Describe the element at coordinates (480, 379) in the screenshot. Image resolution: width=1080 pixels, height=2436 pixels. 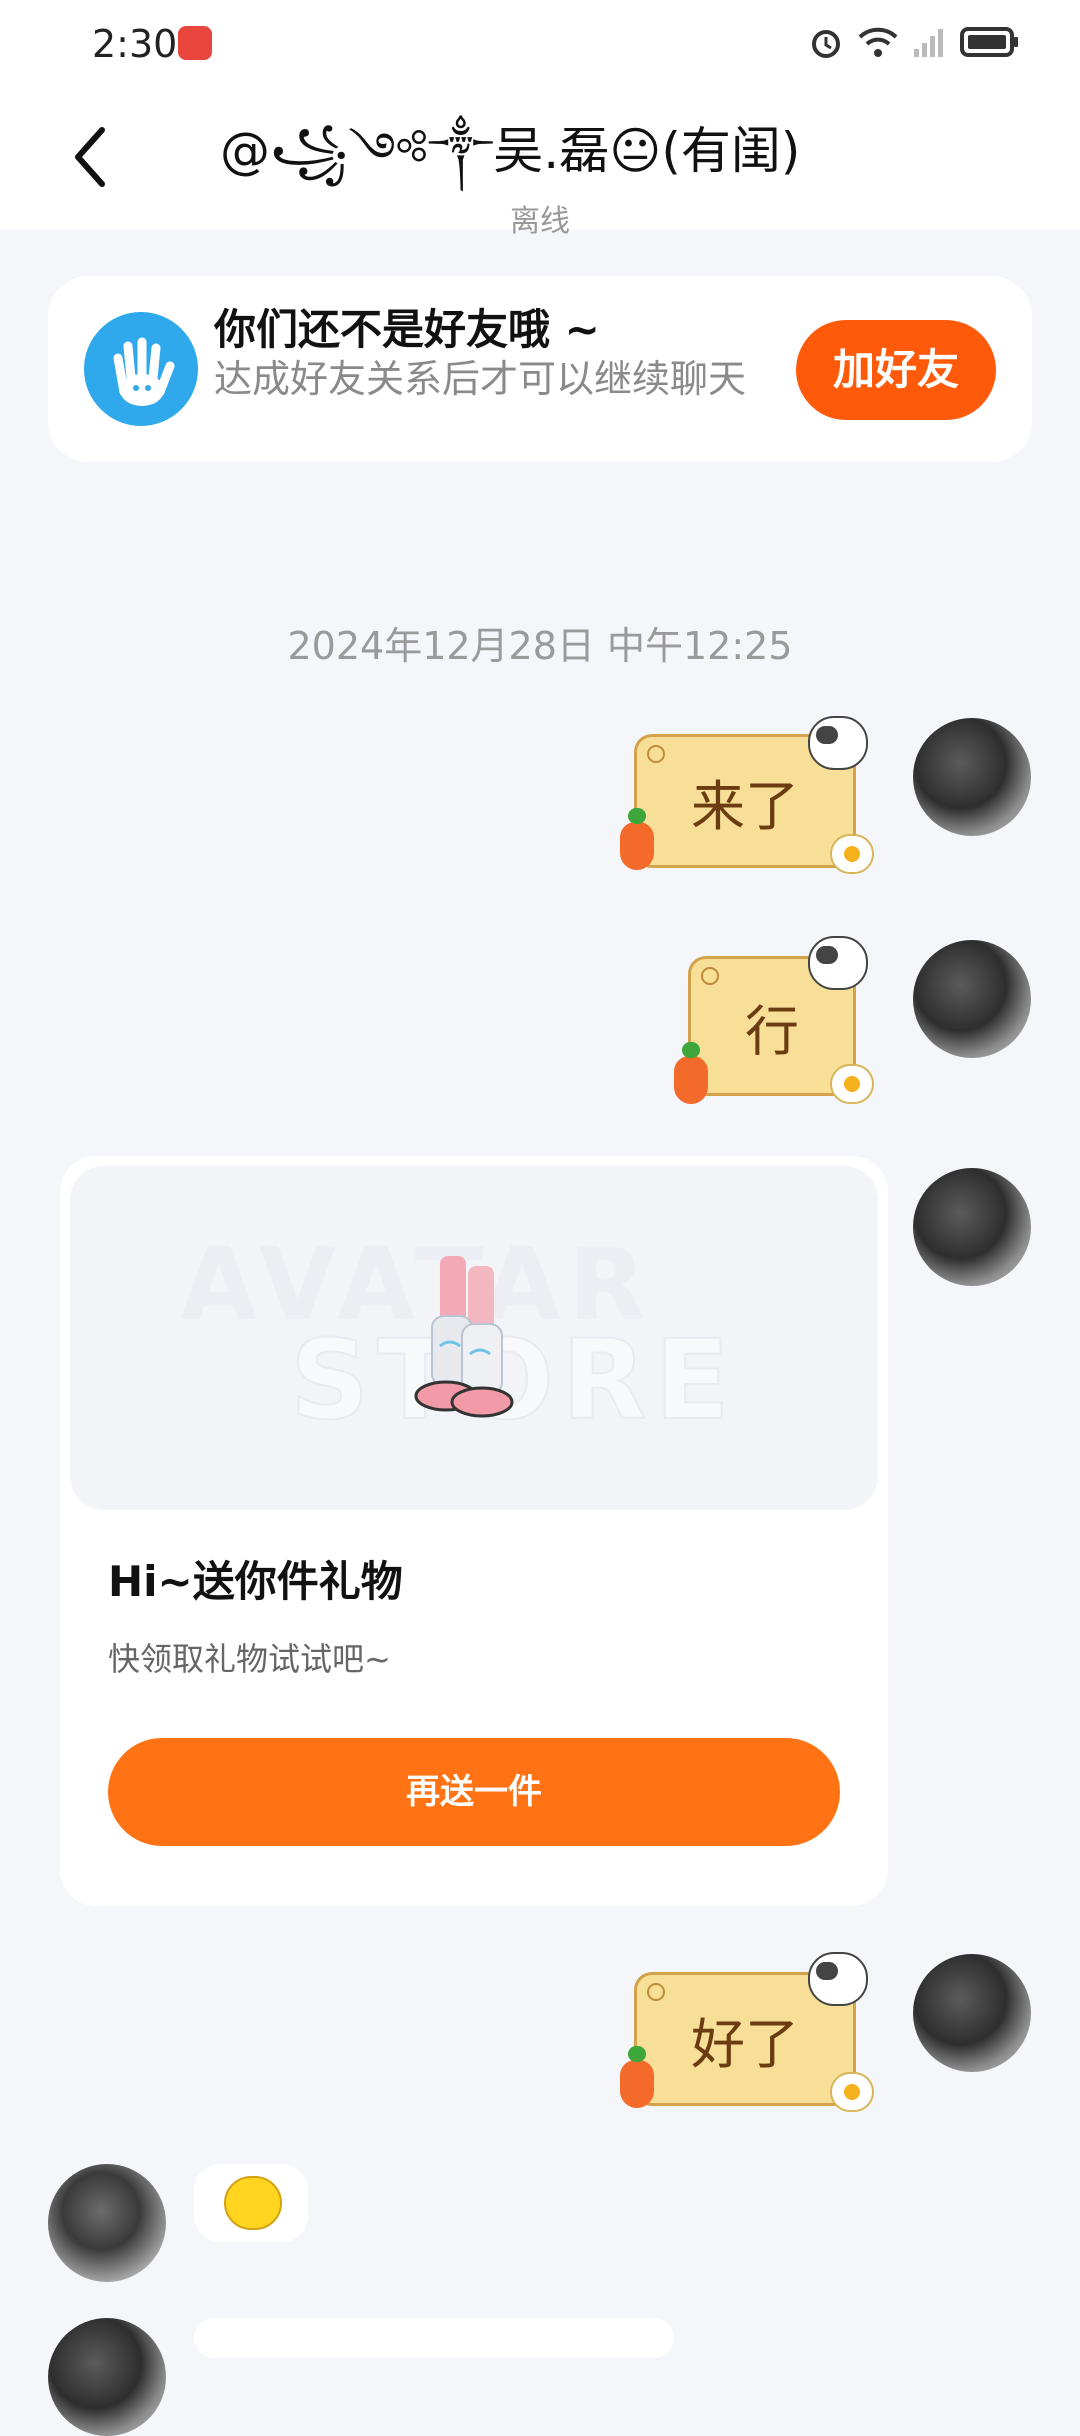
I see `friend-banner-description: 达成好友关系后才可以继续聊天` at that location.